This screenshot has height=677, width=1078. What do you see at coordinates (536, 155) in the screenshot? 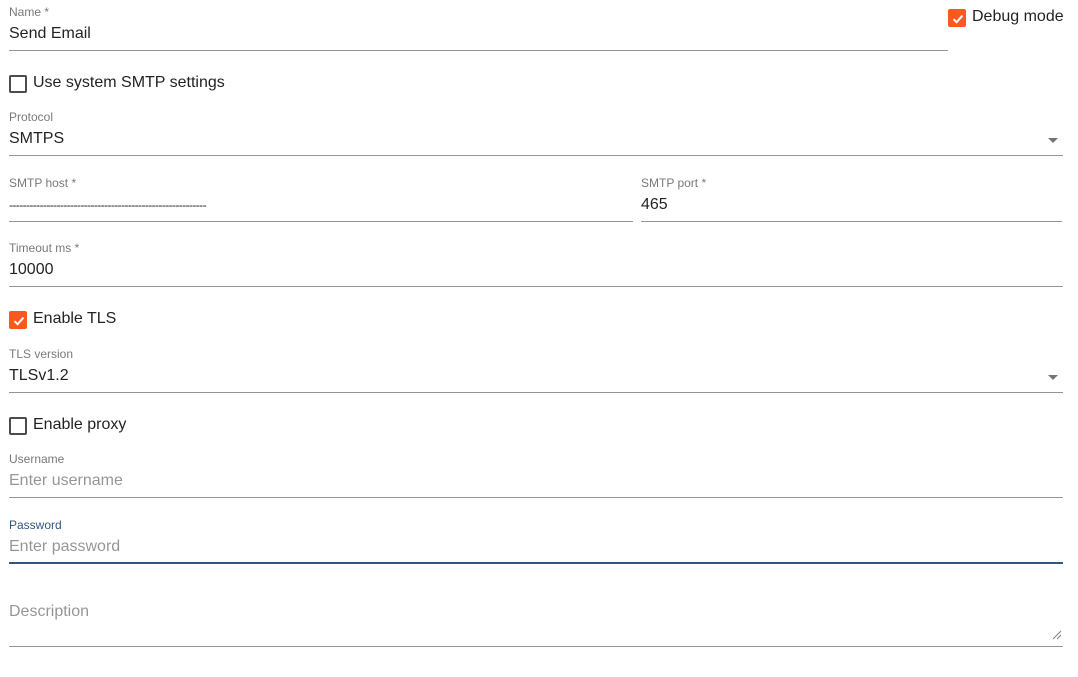
I see `protocol-underline` at bounding box center [536, 155].